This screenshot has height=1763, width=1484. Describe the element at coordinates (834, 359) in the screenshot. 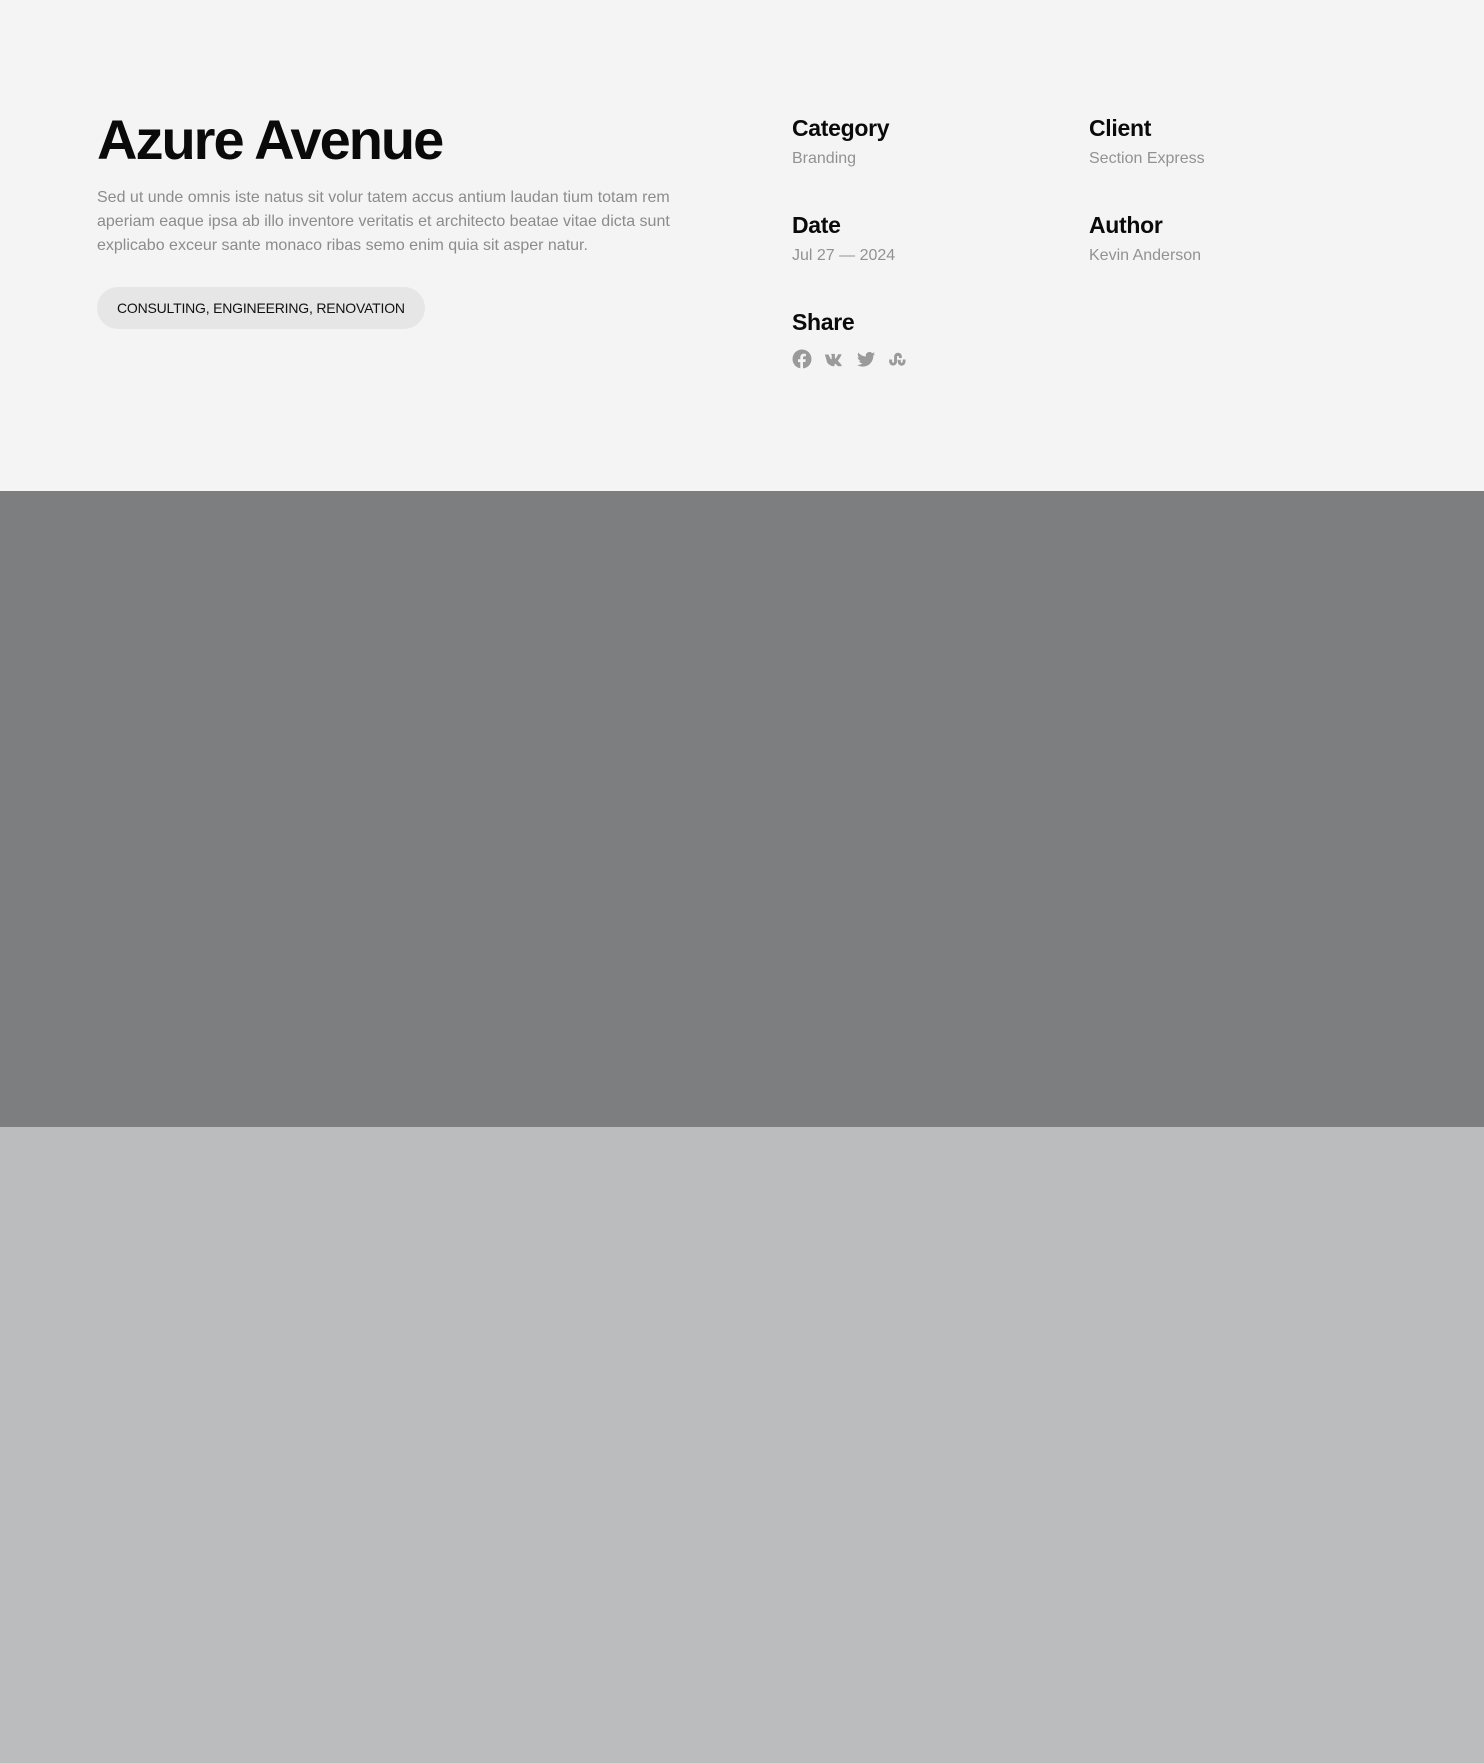

I see `vk-icon` at that location.